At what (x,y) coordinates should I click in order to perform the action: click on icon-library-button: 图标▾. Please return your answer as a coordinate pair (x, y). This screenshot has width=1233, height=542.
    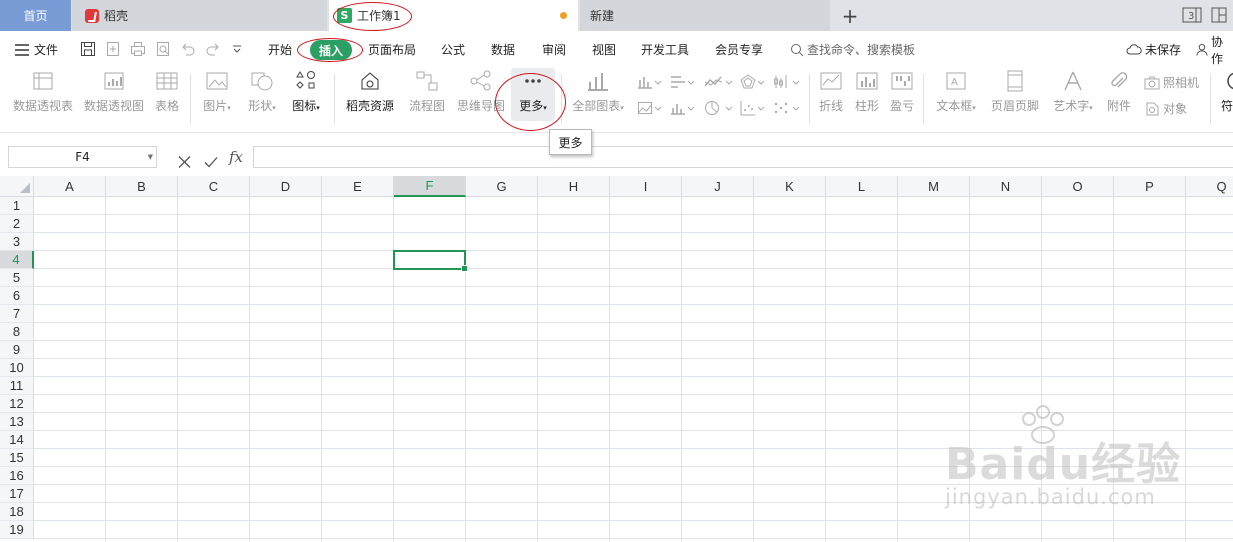
    Looking at the image, I should click on (306, 92).